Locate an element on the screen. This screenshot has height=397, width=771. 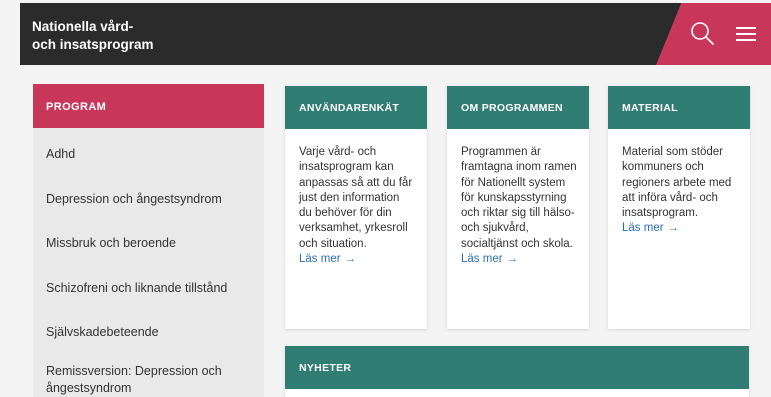
search-button is located at coordinates (702, 34).